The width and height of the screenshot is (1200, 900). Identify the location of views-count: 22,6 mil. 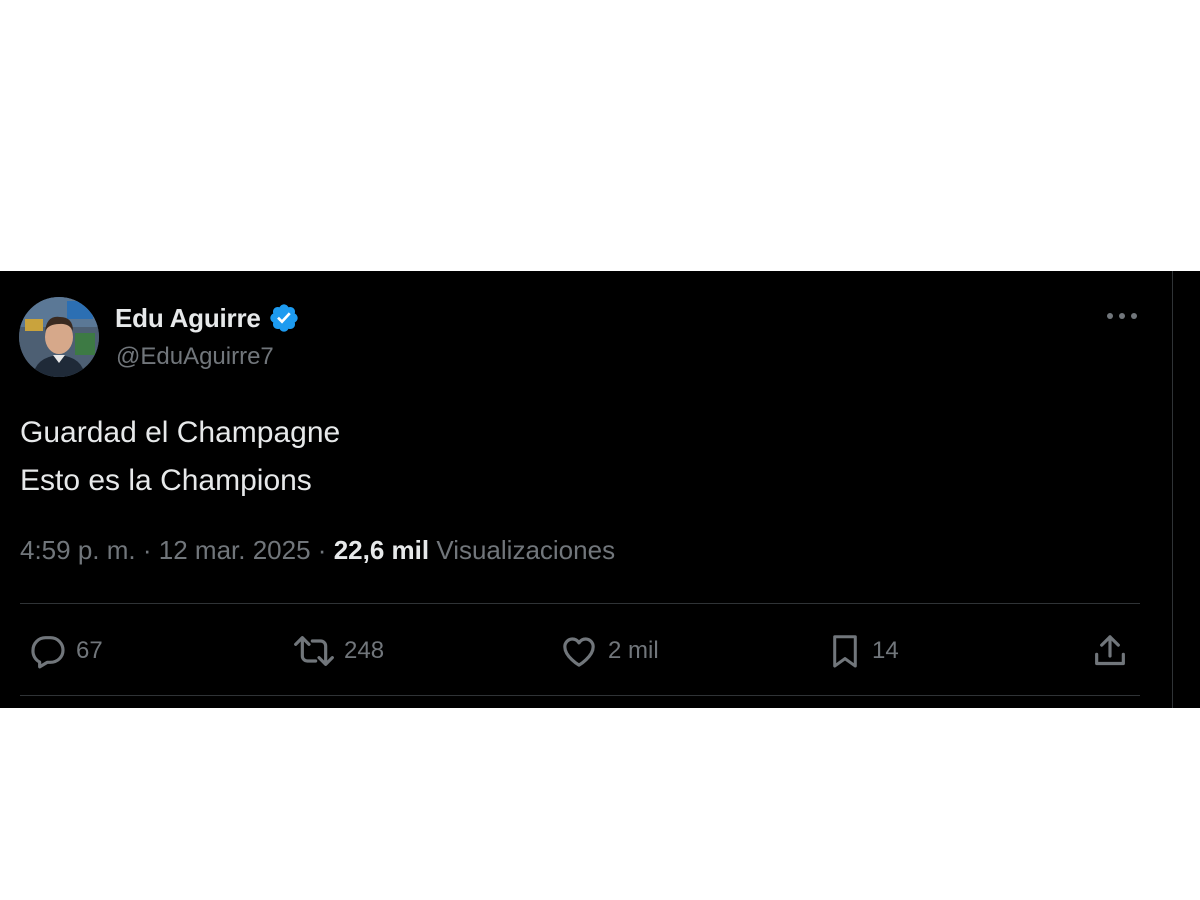
(381, 550).